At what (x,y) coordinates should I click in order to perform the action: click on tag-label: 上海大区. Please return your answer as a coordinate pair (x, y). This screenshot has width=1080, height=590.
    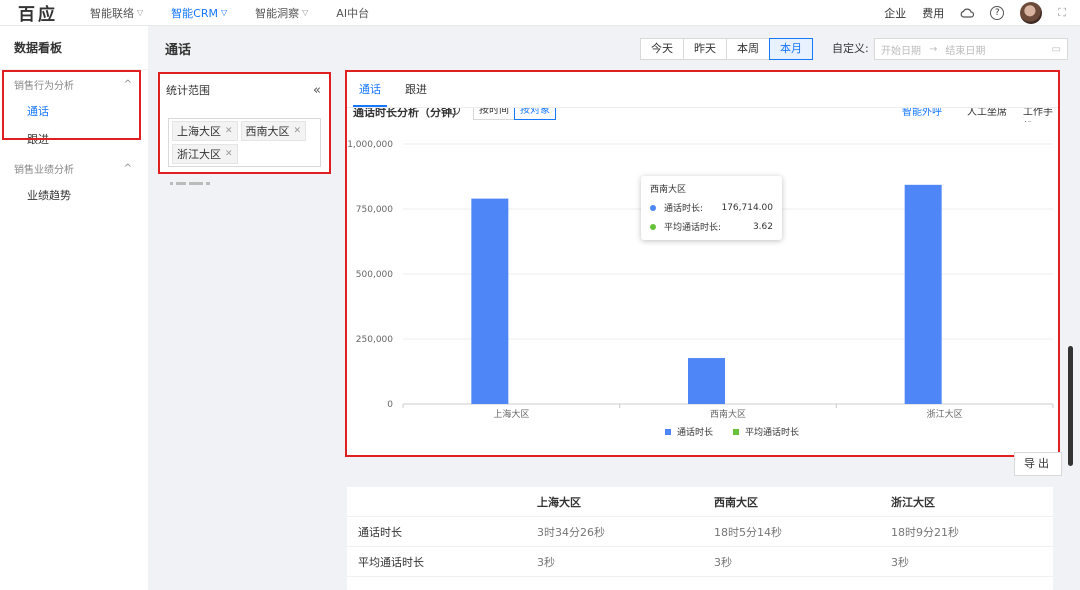
    Looking at the image, I should click on (199, 131).